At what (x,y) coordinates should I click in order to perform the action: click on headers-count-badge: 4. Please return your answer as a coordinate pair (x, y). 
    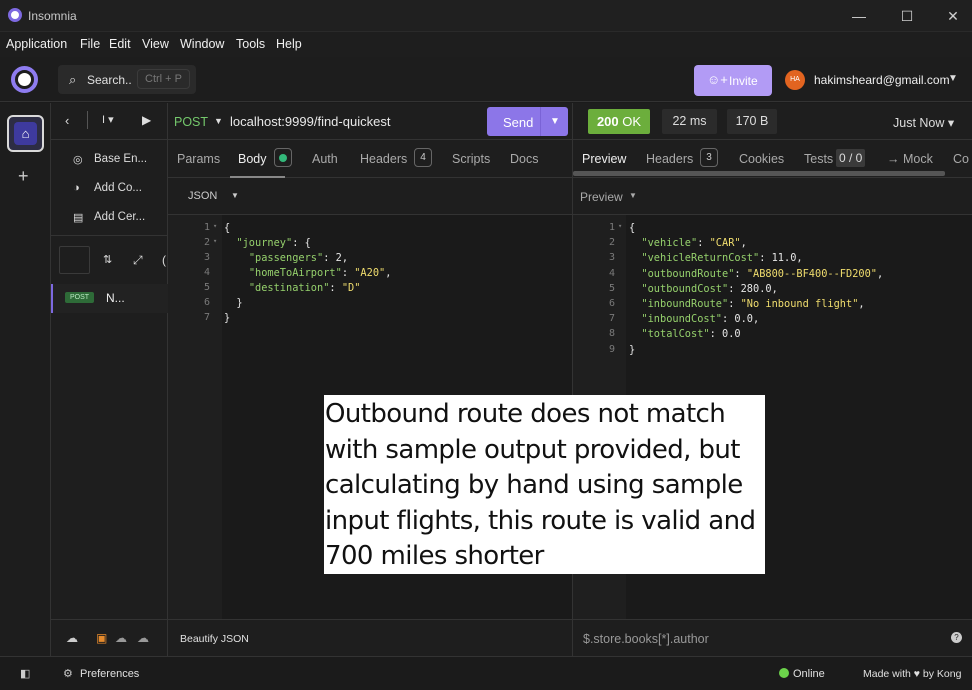
    Looking at the image, I should click on (423, 157).